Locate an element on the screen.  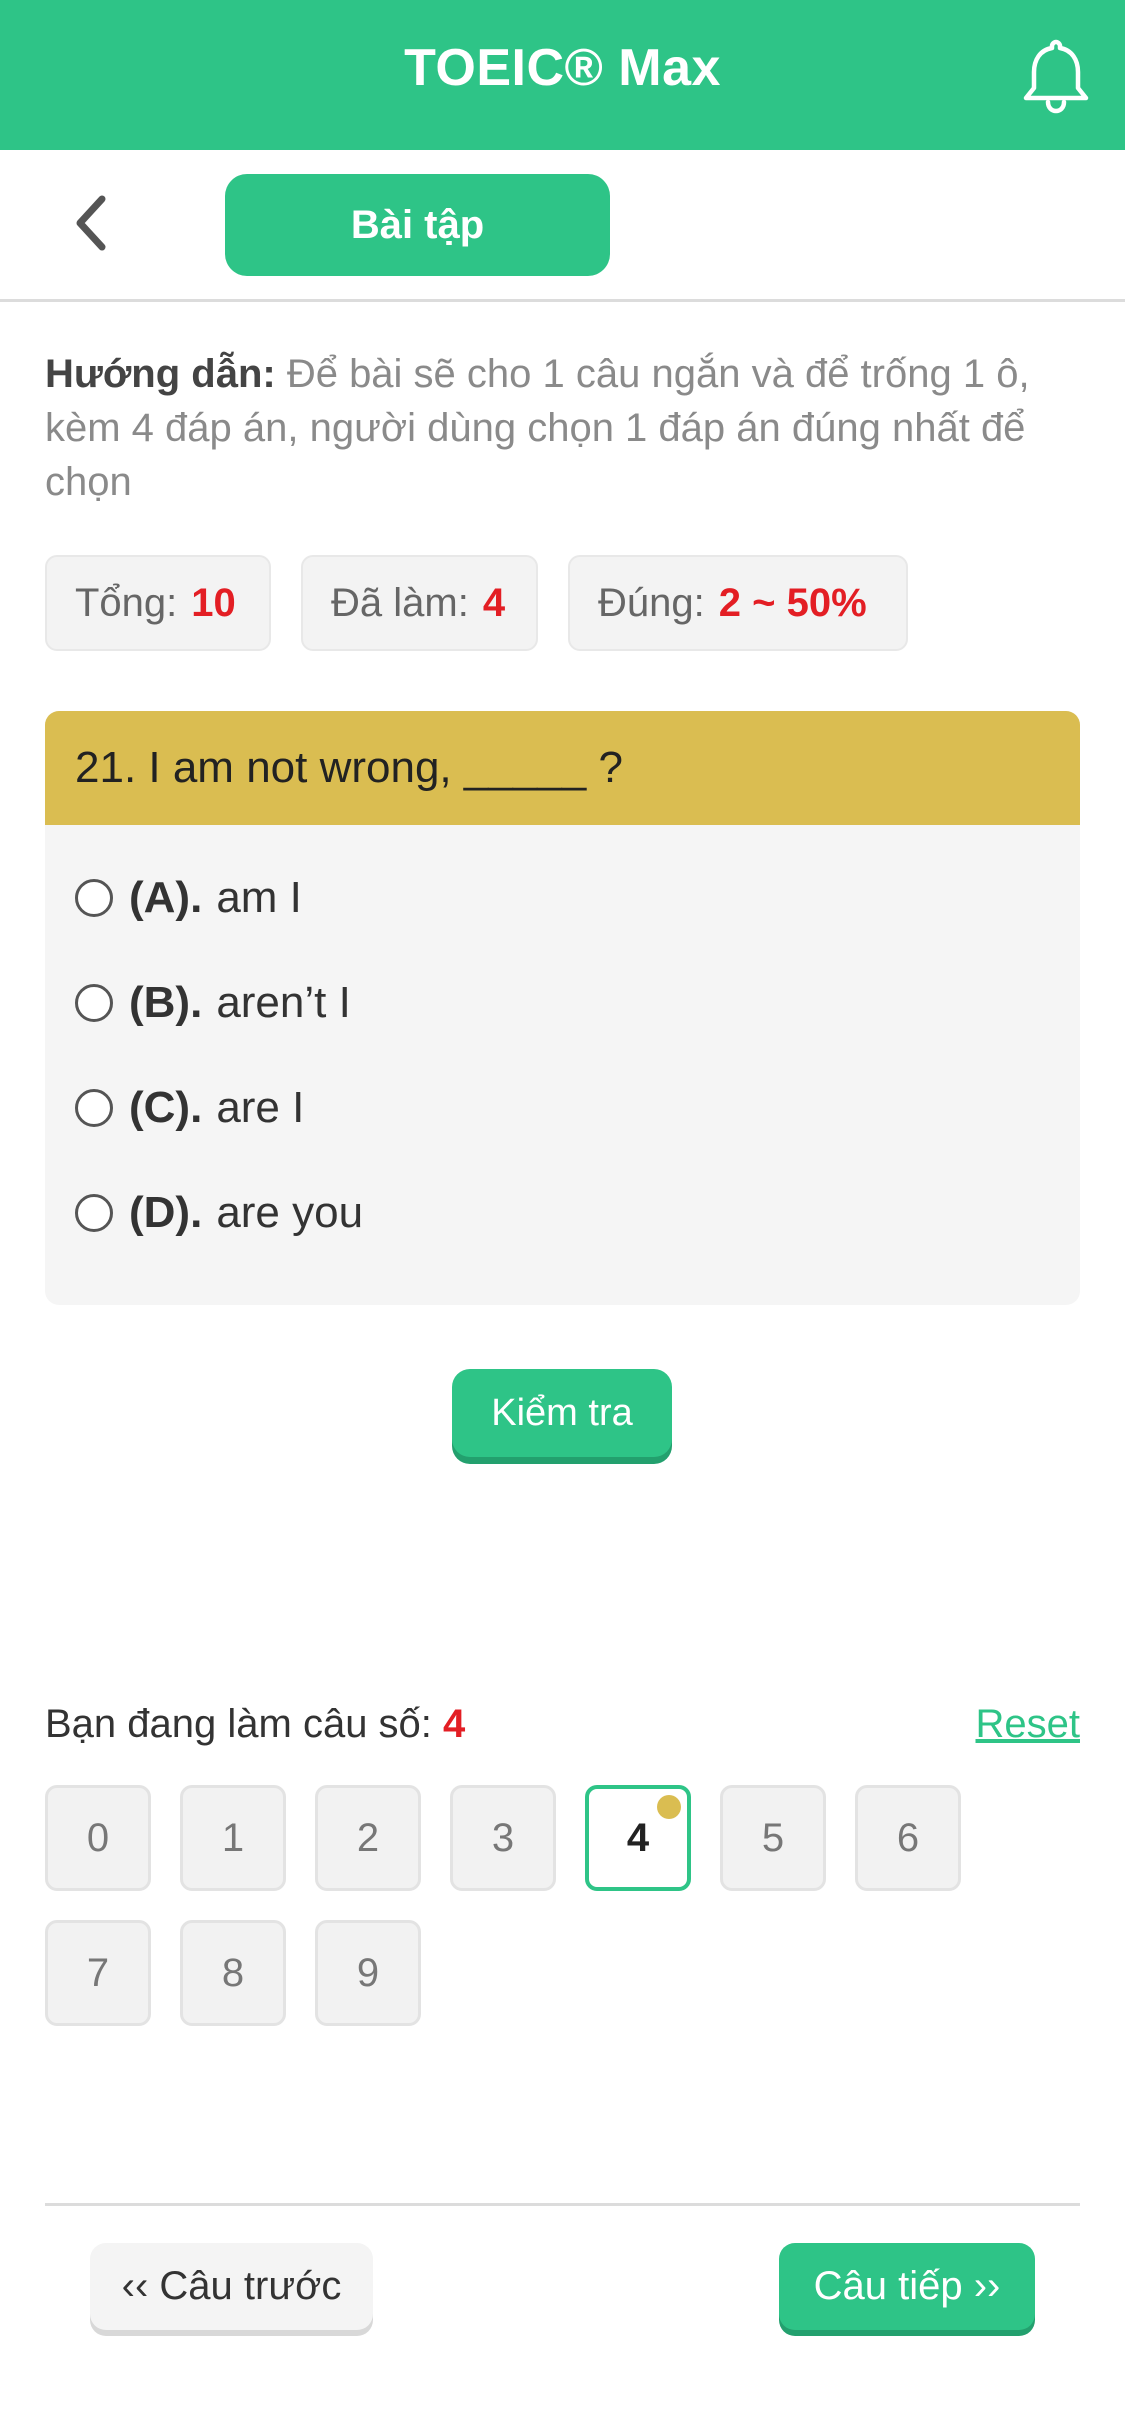
back-button is located at coordinates (90, 223).